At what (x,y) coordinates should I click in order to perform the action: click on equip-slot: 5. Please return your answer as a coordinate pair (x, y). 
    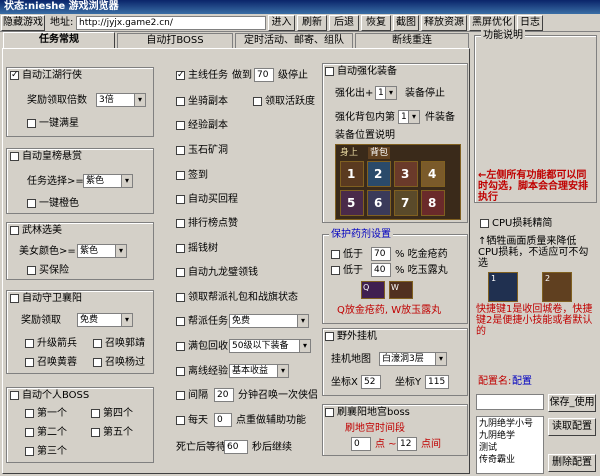
    Looking at the image, I should click on (352, 203).